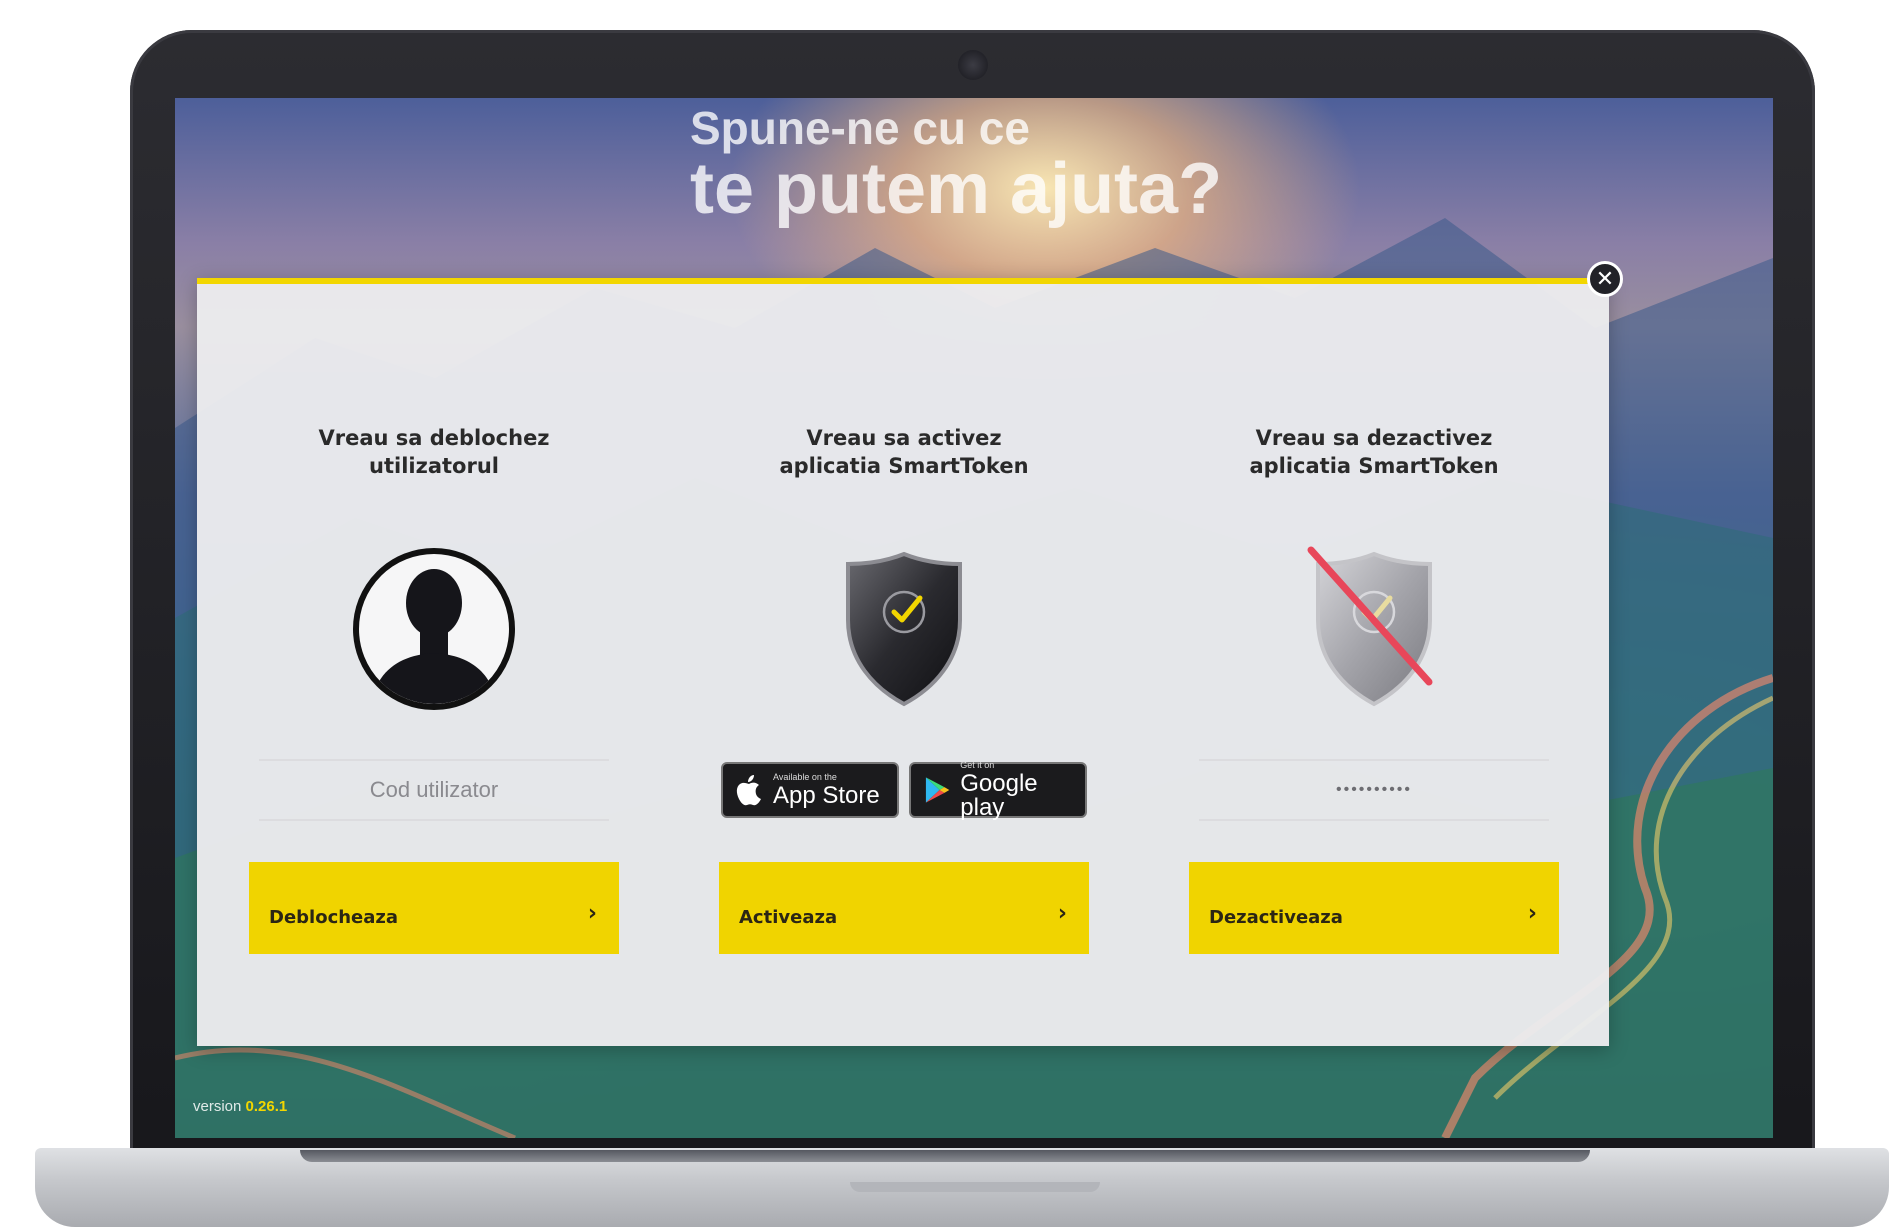 This screenshot has width=1889, height=1227. I want to click on google-play-badge: Get it on Google play, so click(998, 790).